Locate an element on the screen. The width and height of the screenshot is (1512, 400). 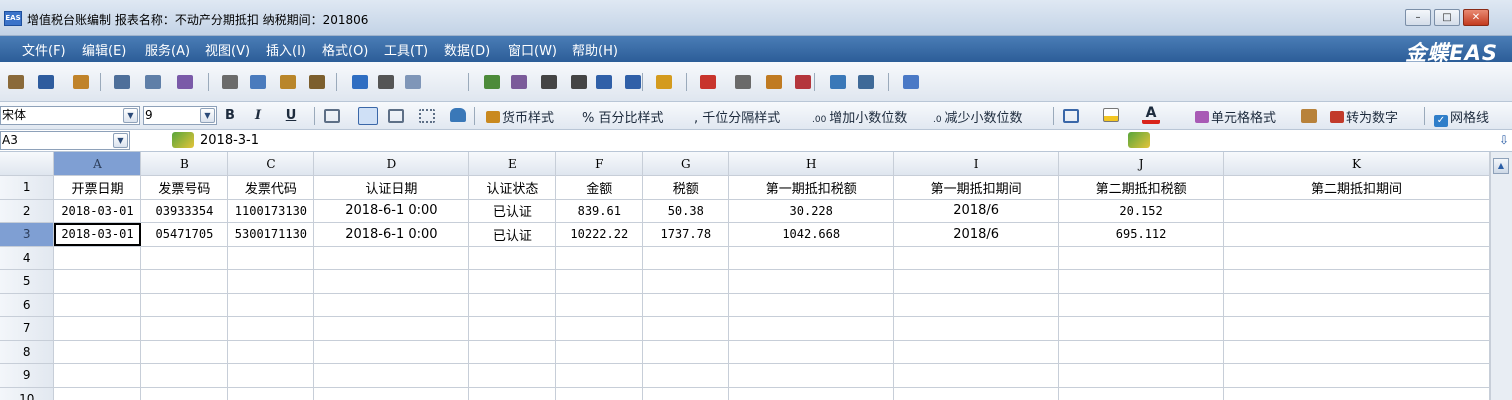
cell-h4 is located at coordinates (811, 258).